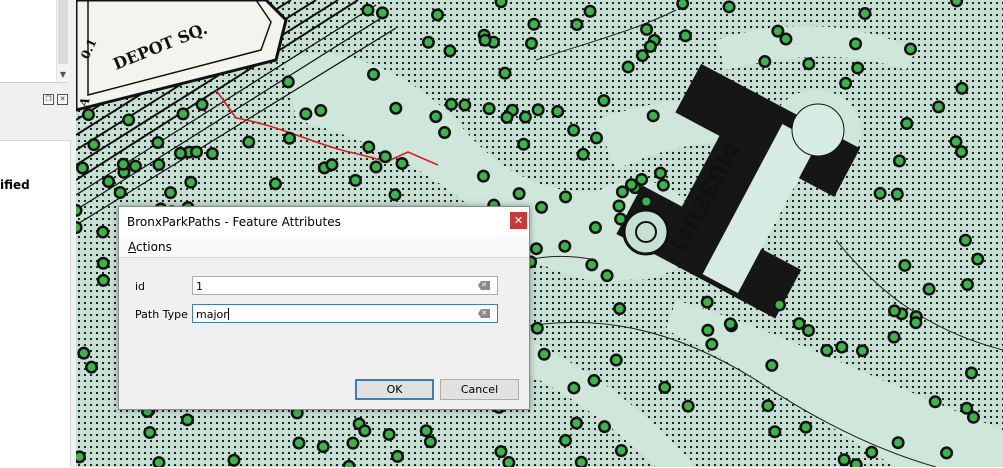 The width and height of the screenshot is (1003, 468). Describe the element at coordinates (394, 389) in the screenshot. I see `ok-button: OK` at that location.